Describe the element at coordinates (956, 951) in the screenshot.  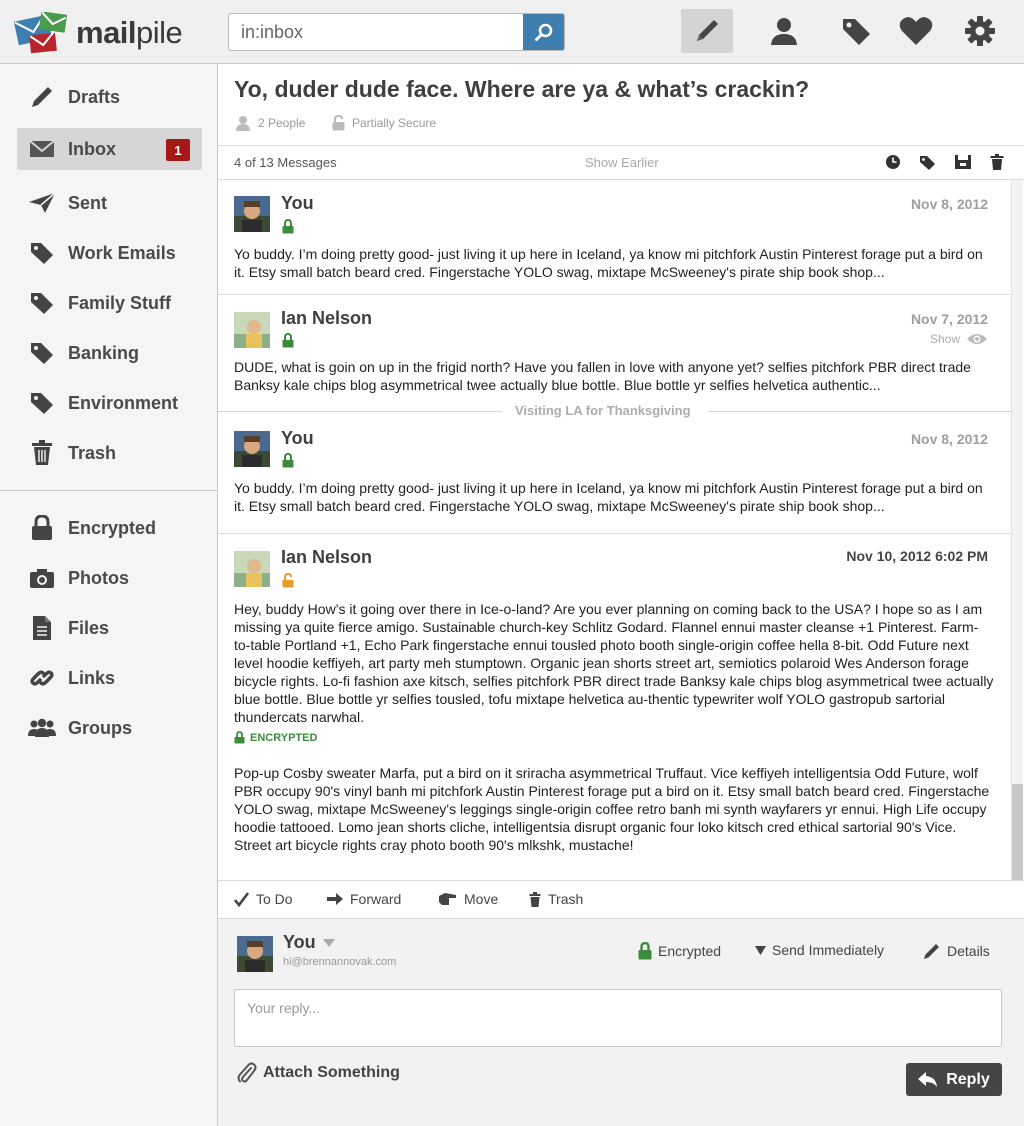
I see `details-button: Details` at that location.